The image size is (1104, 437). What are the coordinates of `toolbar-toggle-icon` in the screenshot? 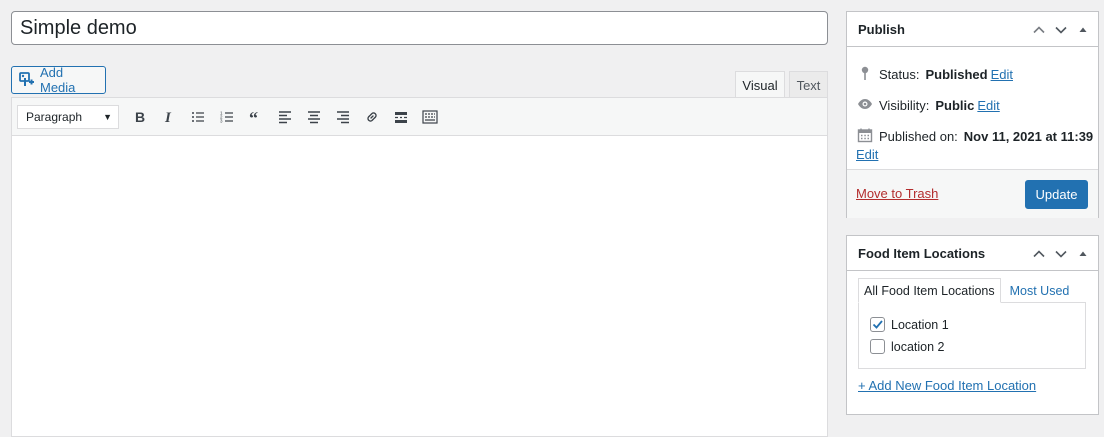 It's located at (429, 117).